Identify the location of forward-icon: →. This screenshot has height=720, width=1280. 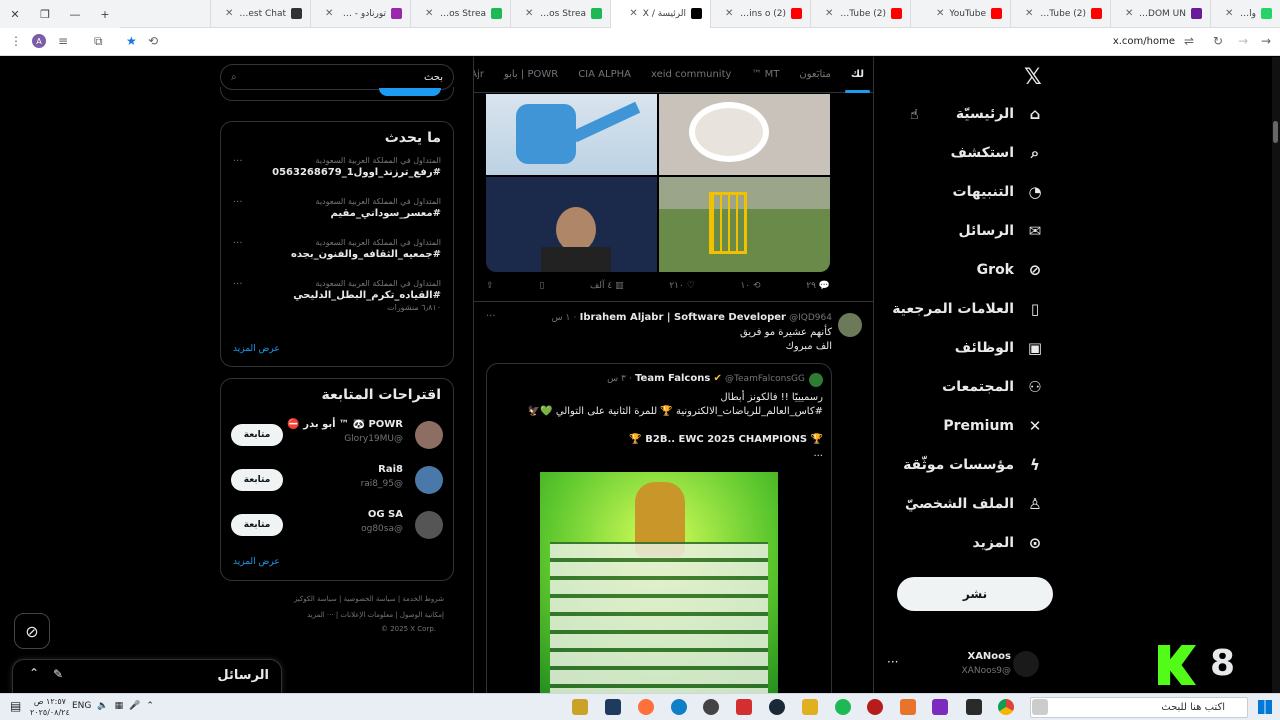
(1243, 41).